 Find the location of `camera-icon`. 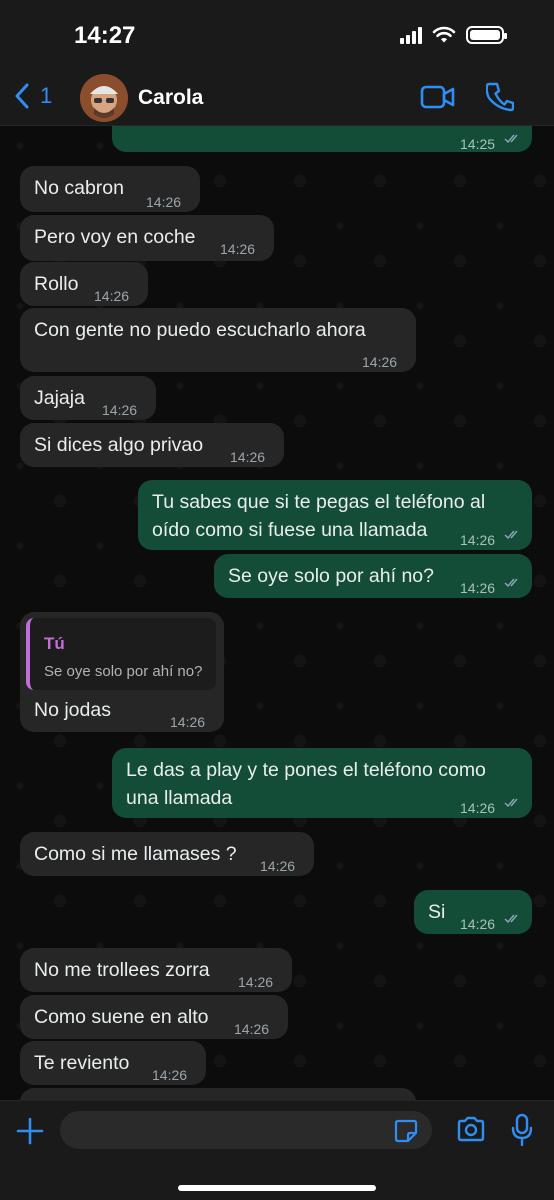

camera-icon is located at coordinates (471, 1129).